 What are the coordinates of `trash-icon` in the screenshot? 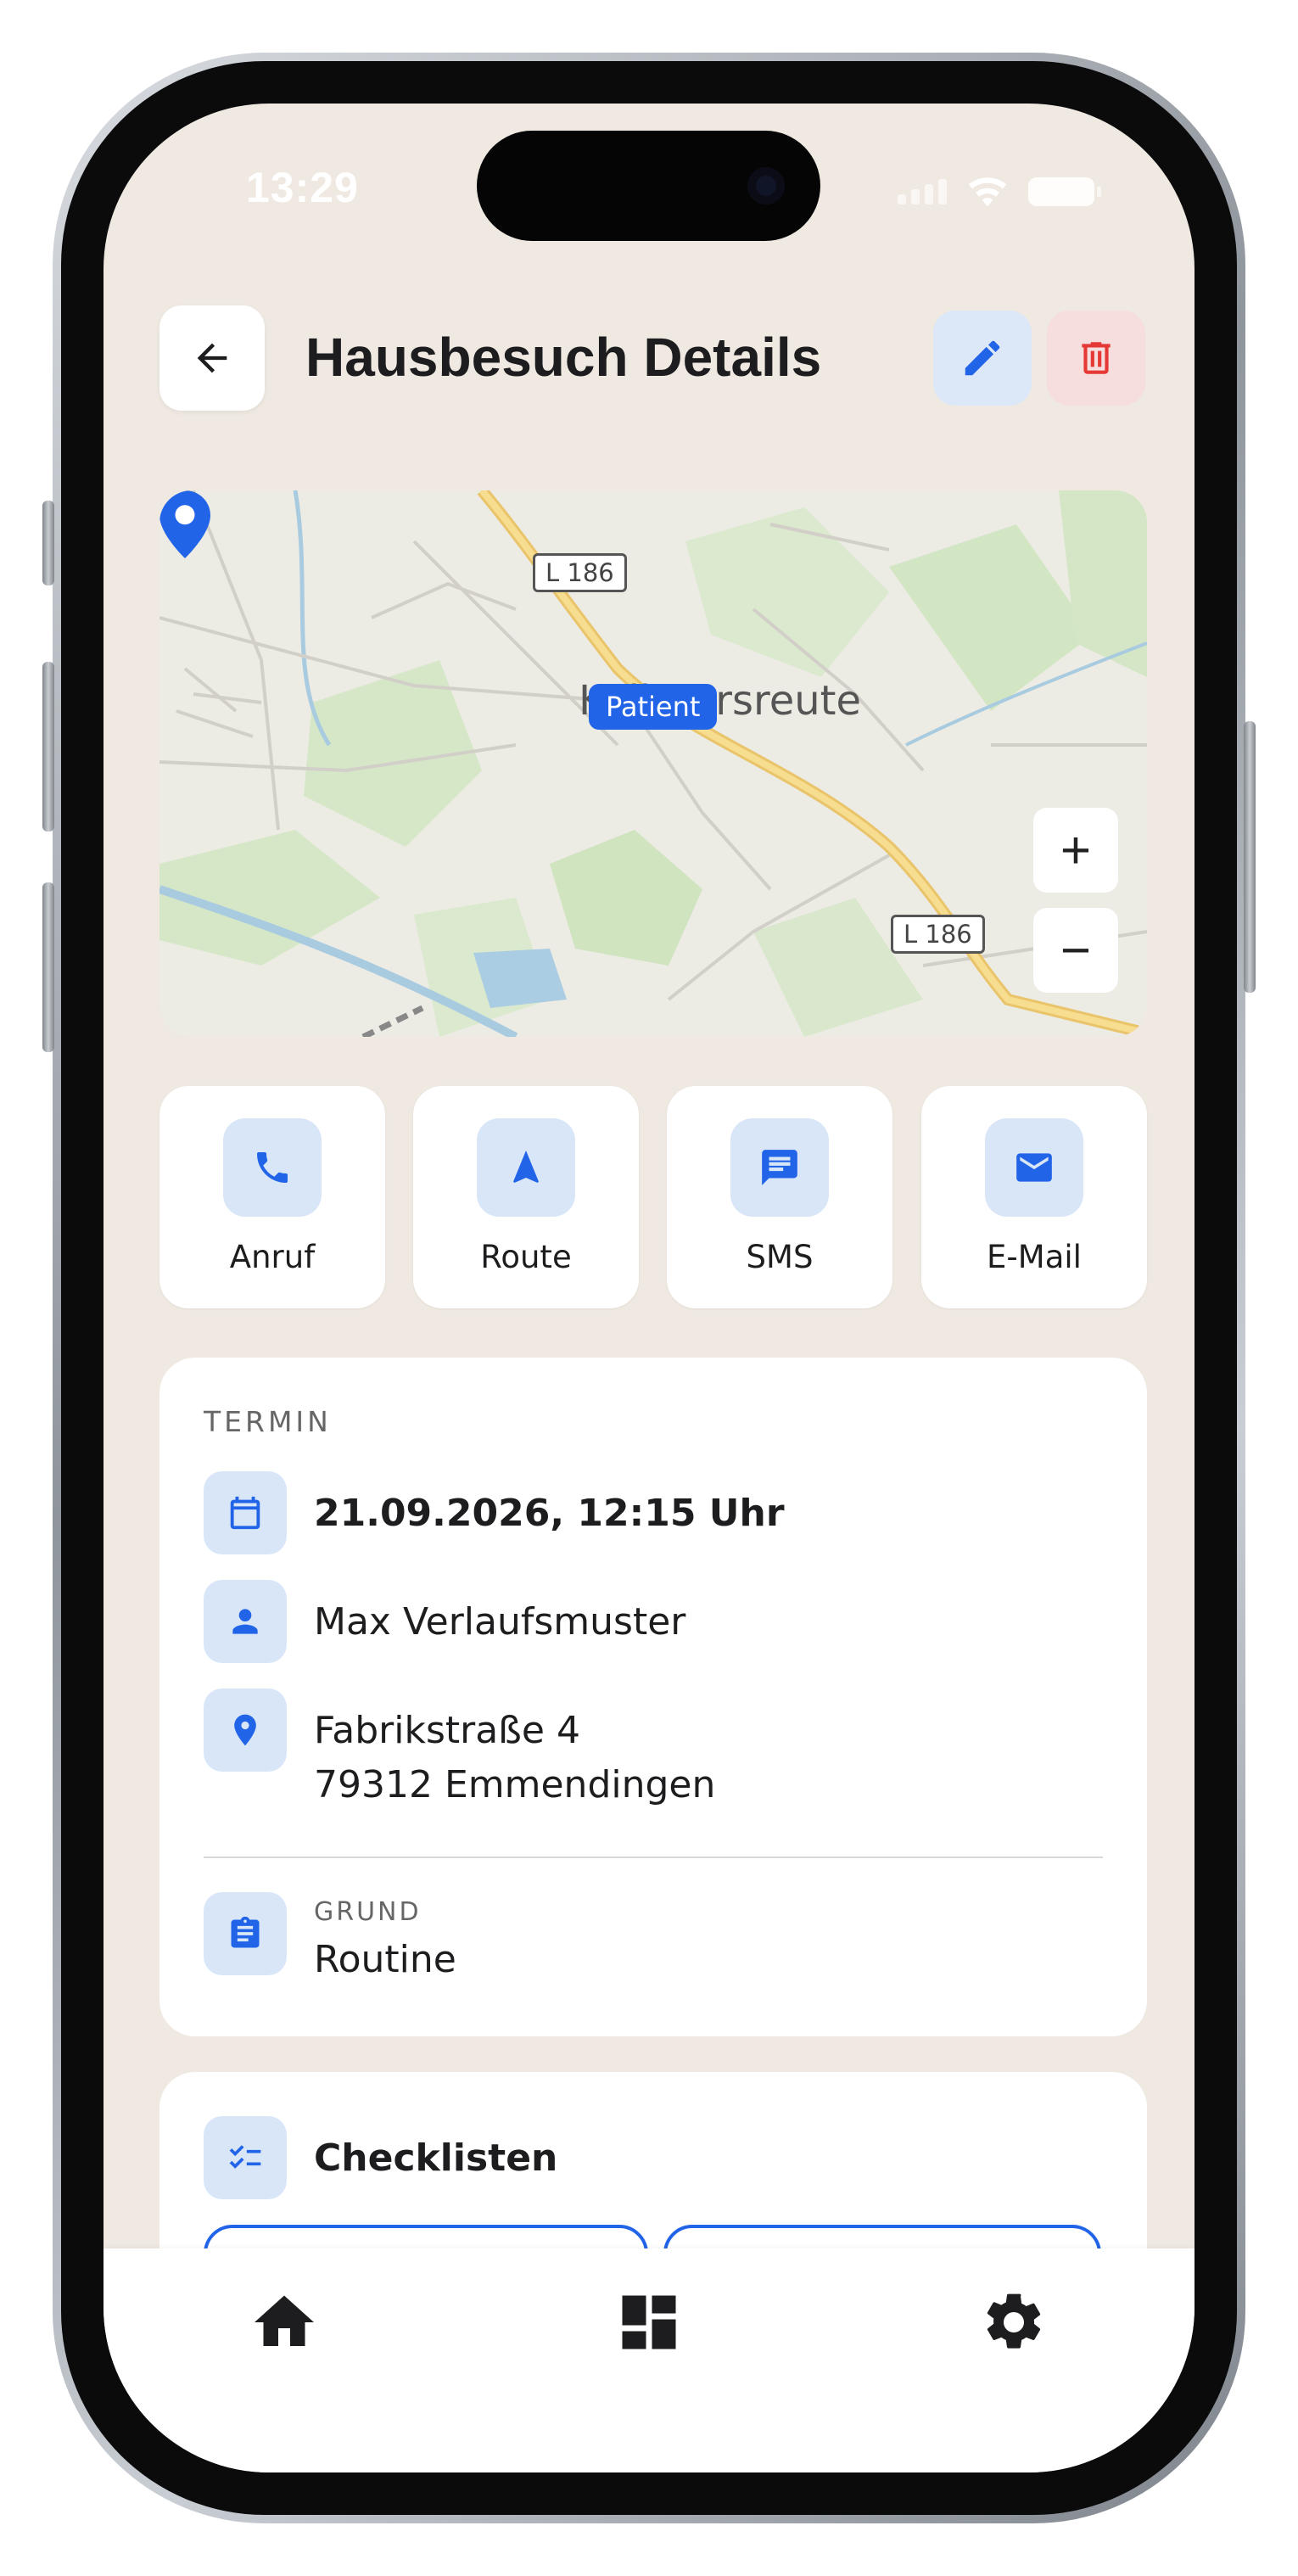 It's located at (1096, 358).